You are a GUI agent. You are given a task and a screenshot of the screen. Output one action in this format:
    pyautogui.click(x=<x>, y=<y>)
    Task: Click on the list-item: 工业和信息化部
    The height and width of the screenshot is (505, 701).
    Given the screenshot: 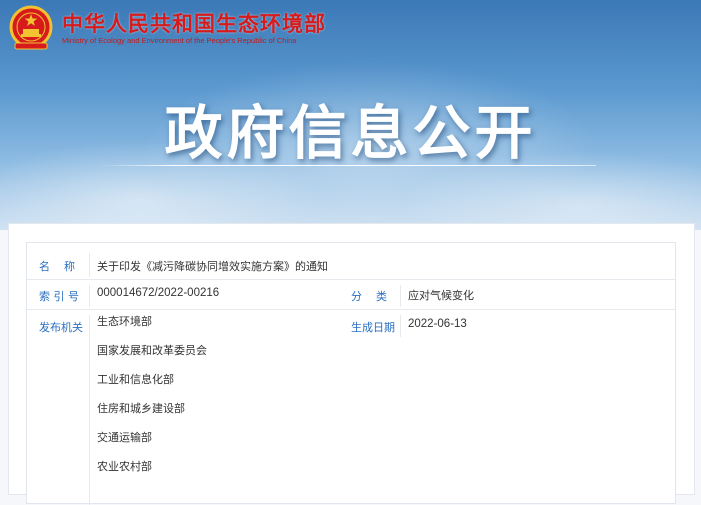 What is the action you would take?
    pyautogui.click(x=135, y=379)
    